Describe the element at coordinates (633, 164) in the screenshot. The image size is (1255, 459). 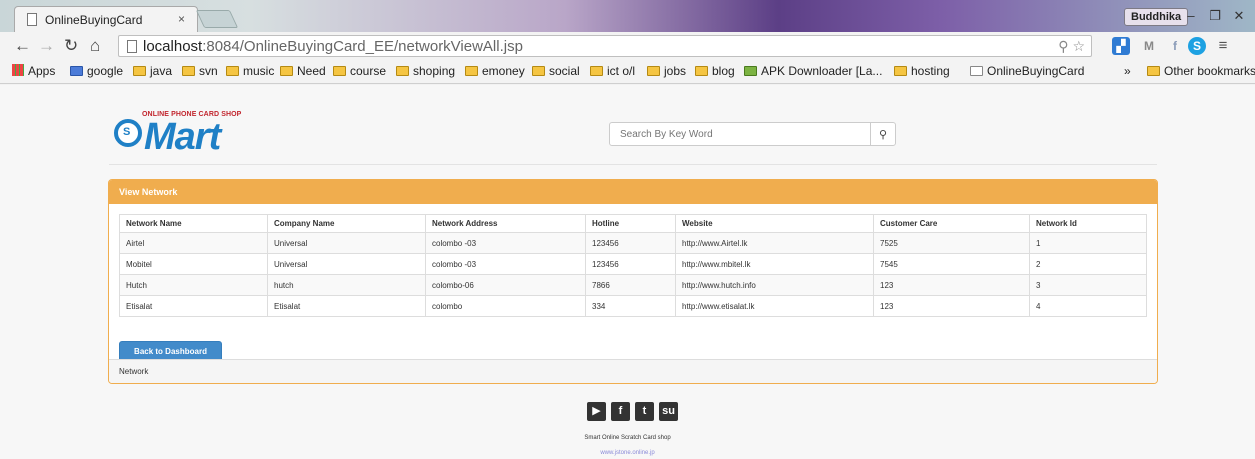
I see `header-divider` at that location.